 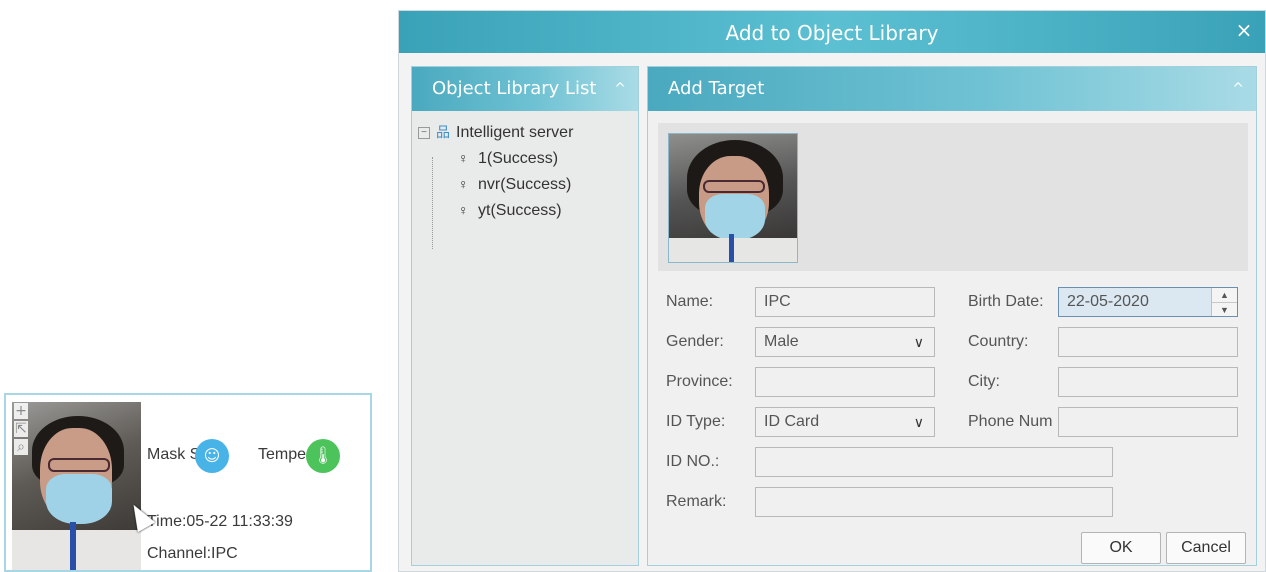 I want to click on dialog-titlebar: Add to Object Library ×, so click(x=832, y=32).